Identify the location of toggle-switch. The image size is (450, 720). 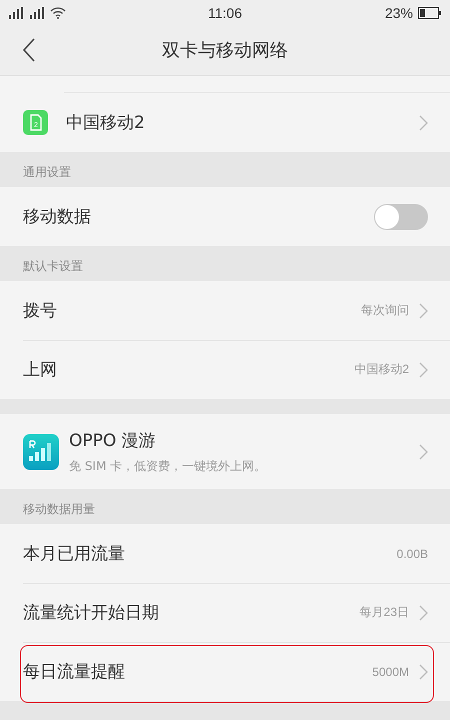
(401, 217).